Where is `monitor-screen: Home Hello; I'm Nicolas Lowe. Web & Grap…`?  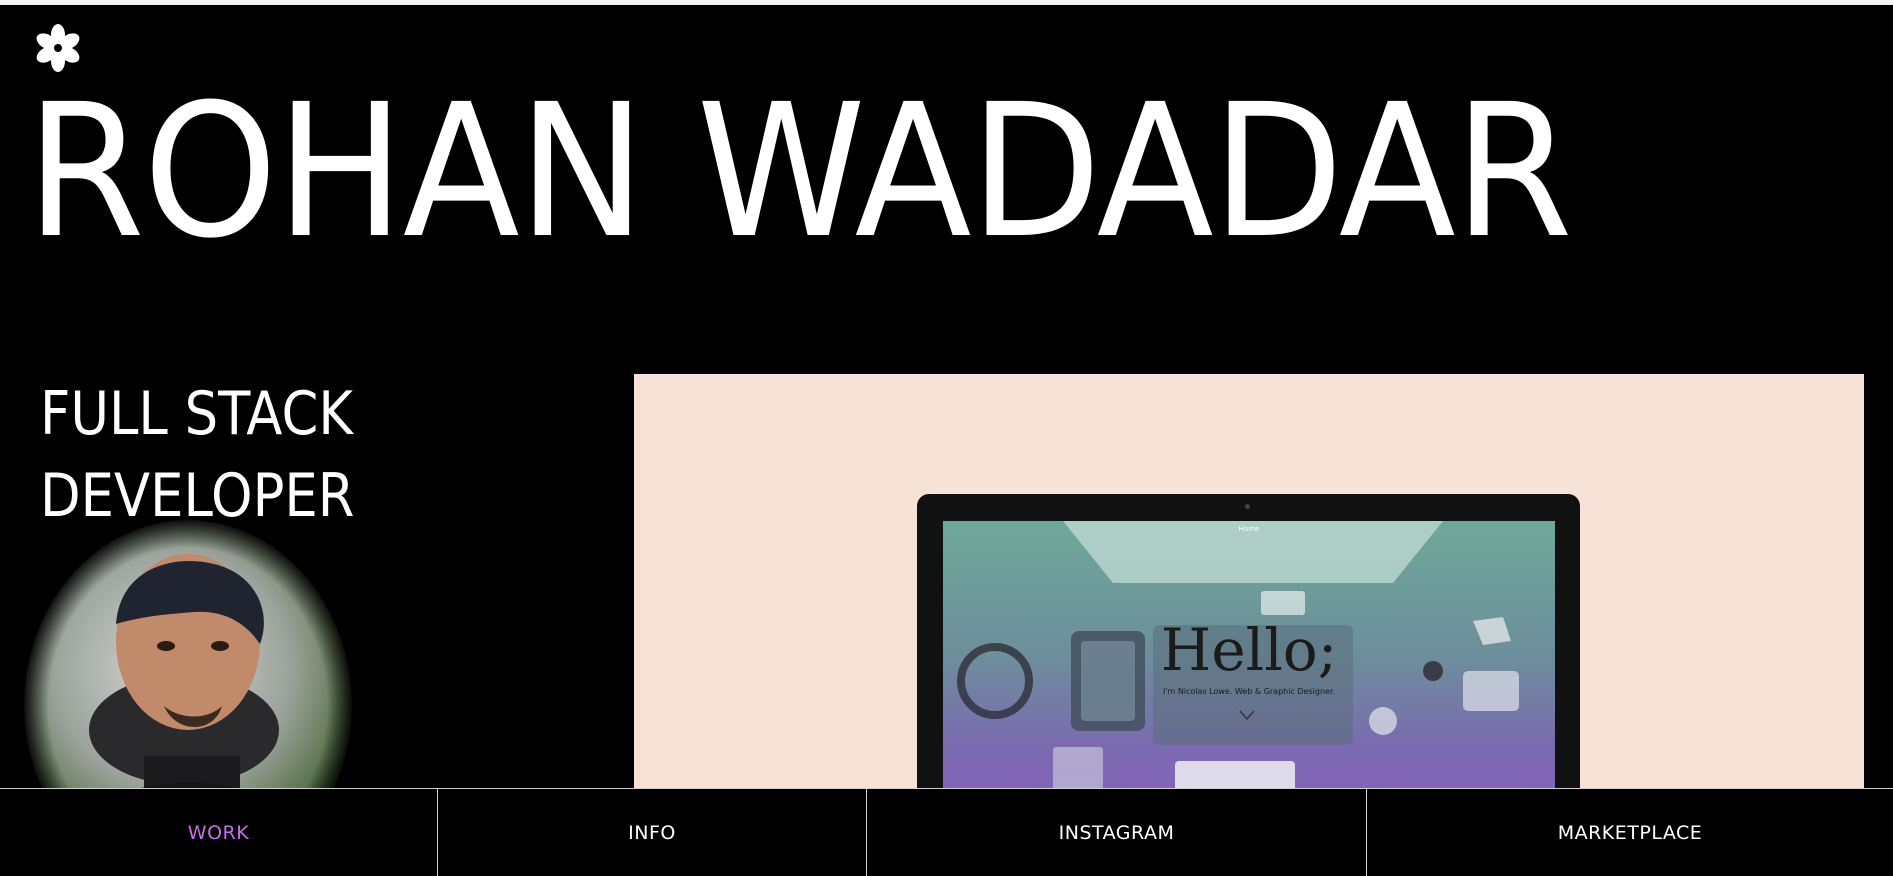
monitor-screen: Home Hello; I'm Nicolas Lowe. Web & Grap… is located at coordinates (1249, 655).